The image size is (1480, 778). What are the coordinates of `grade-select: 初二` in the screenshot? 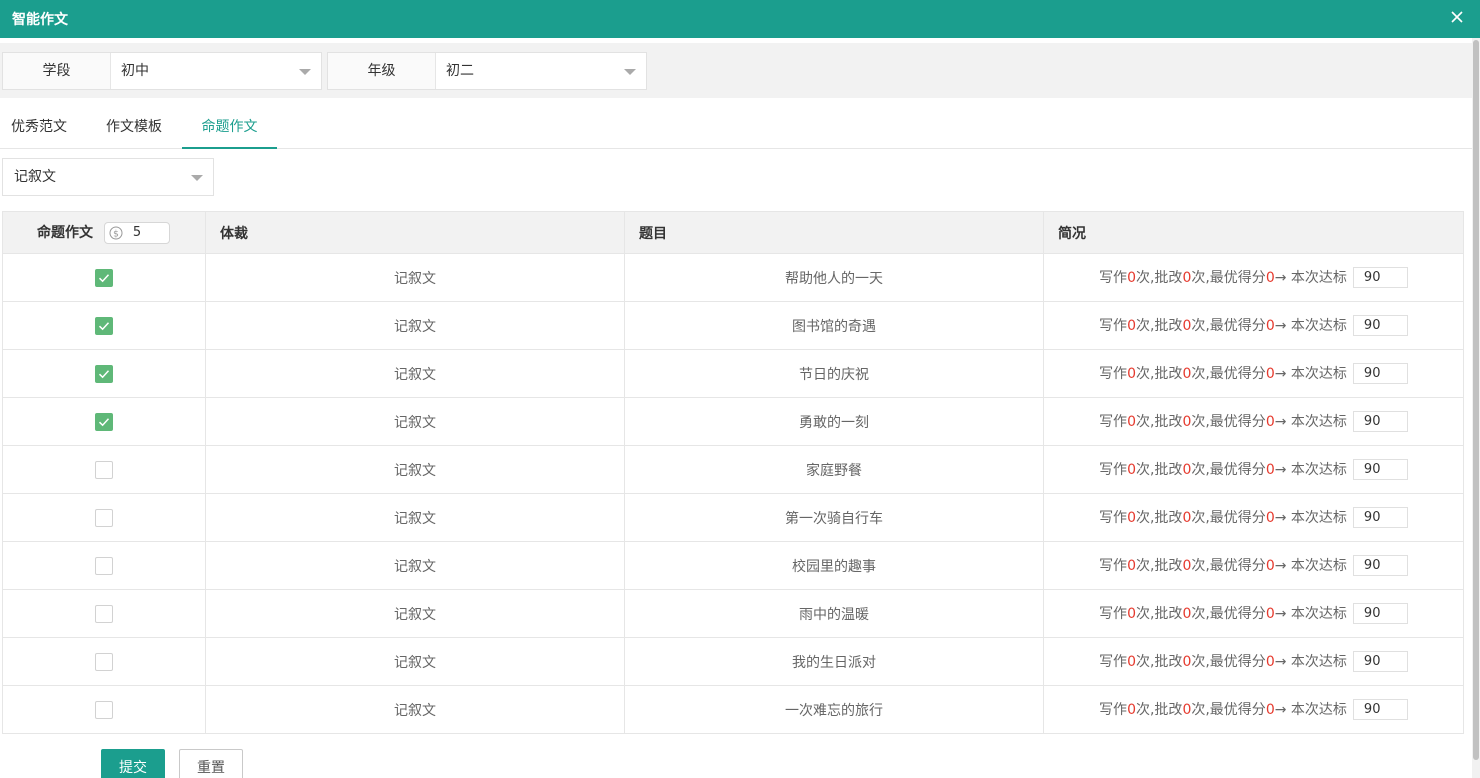 It's located at (541, 71).